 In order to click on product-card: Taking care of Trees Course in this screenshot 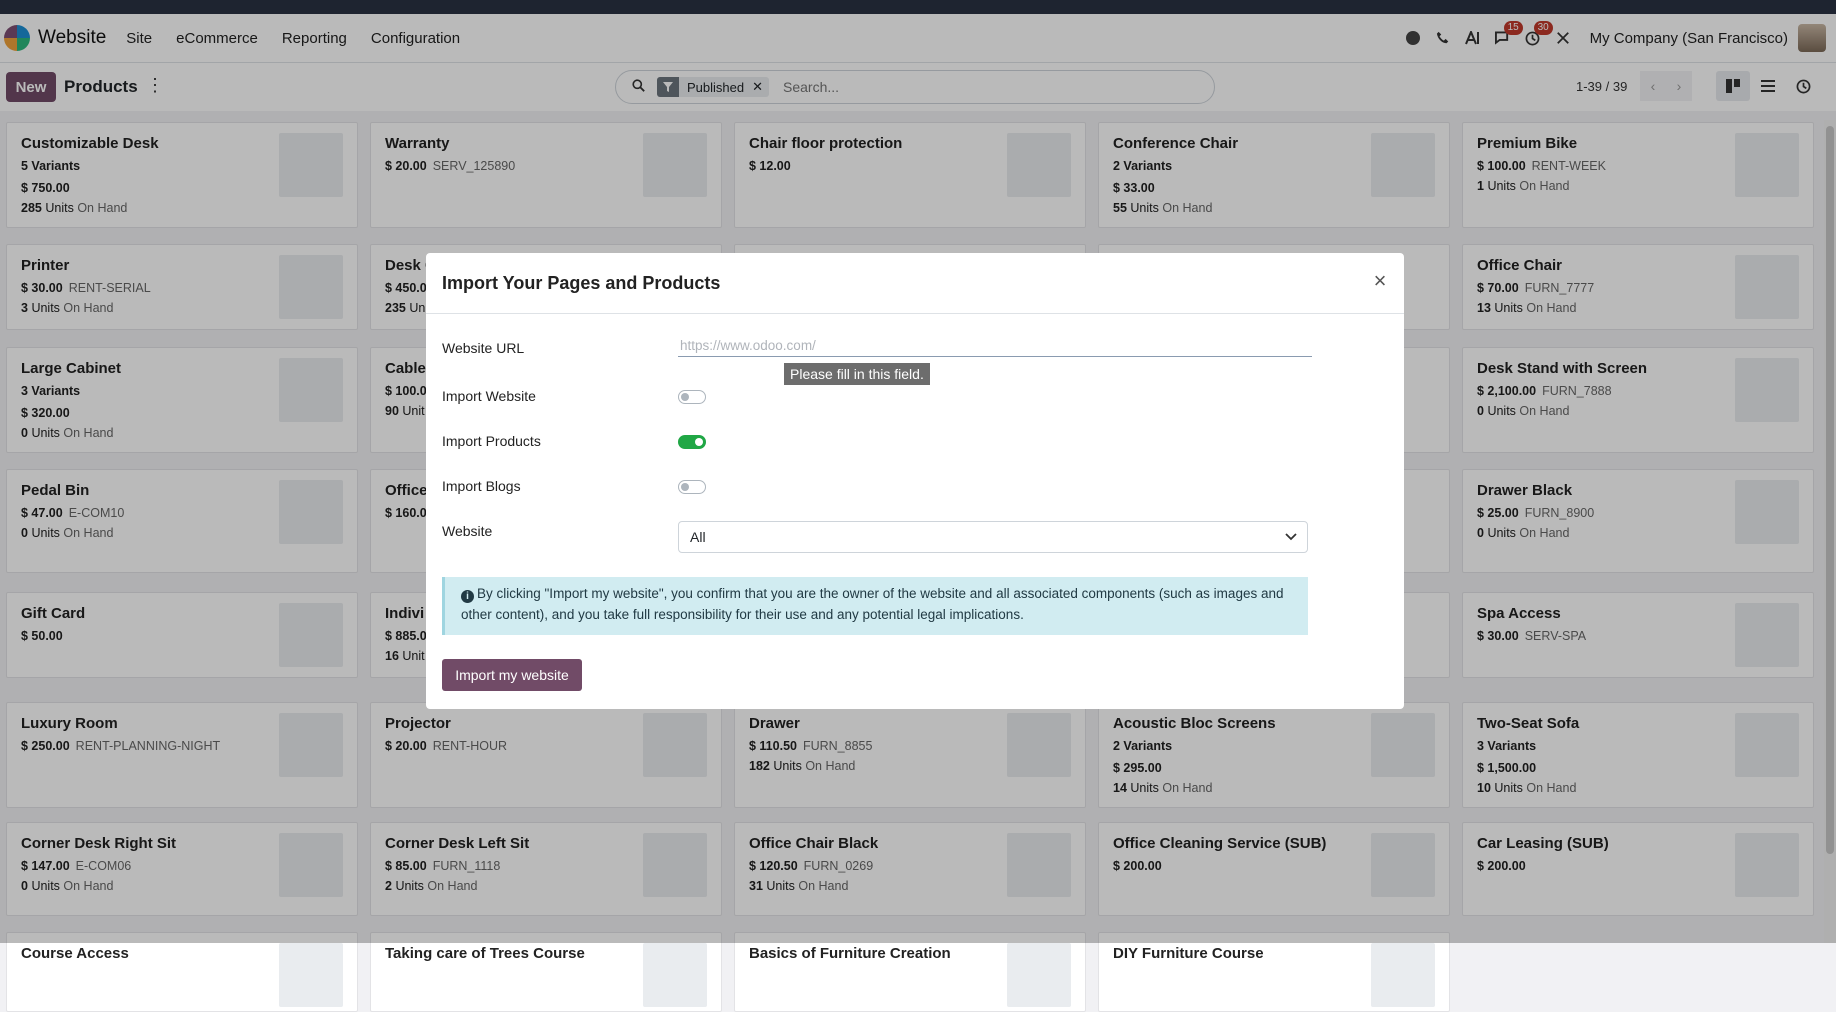, I will do `click(546, 972)`.